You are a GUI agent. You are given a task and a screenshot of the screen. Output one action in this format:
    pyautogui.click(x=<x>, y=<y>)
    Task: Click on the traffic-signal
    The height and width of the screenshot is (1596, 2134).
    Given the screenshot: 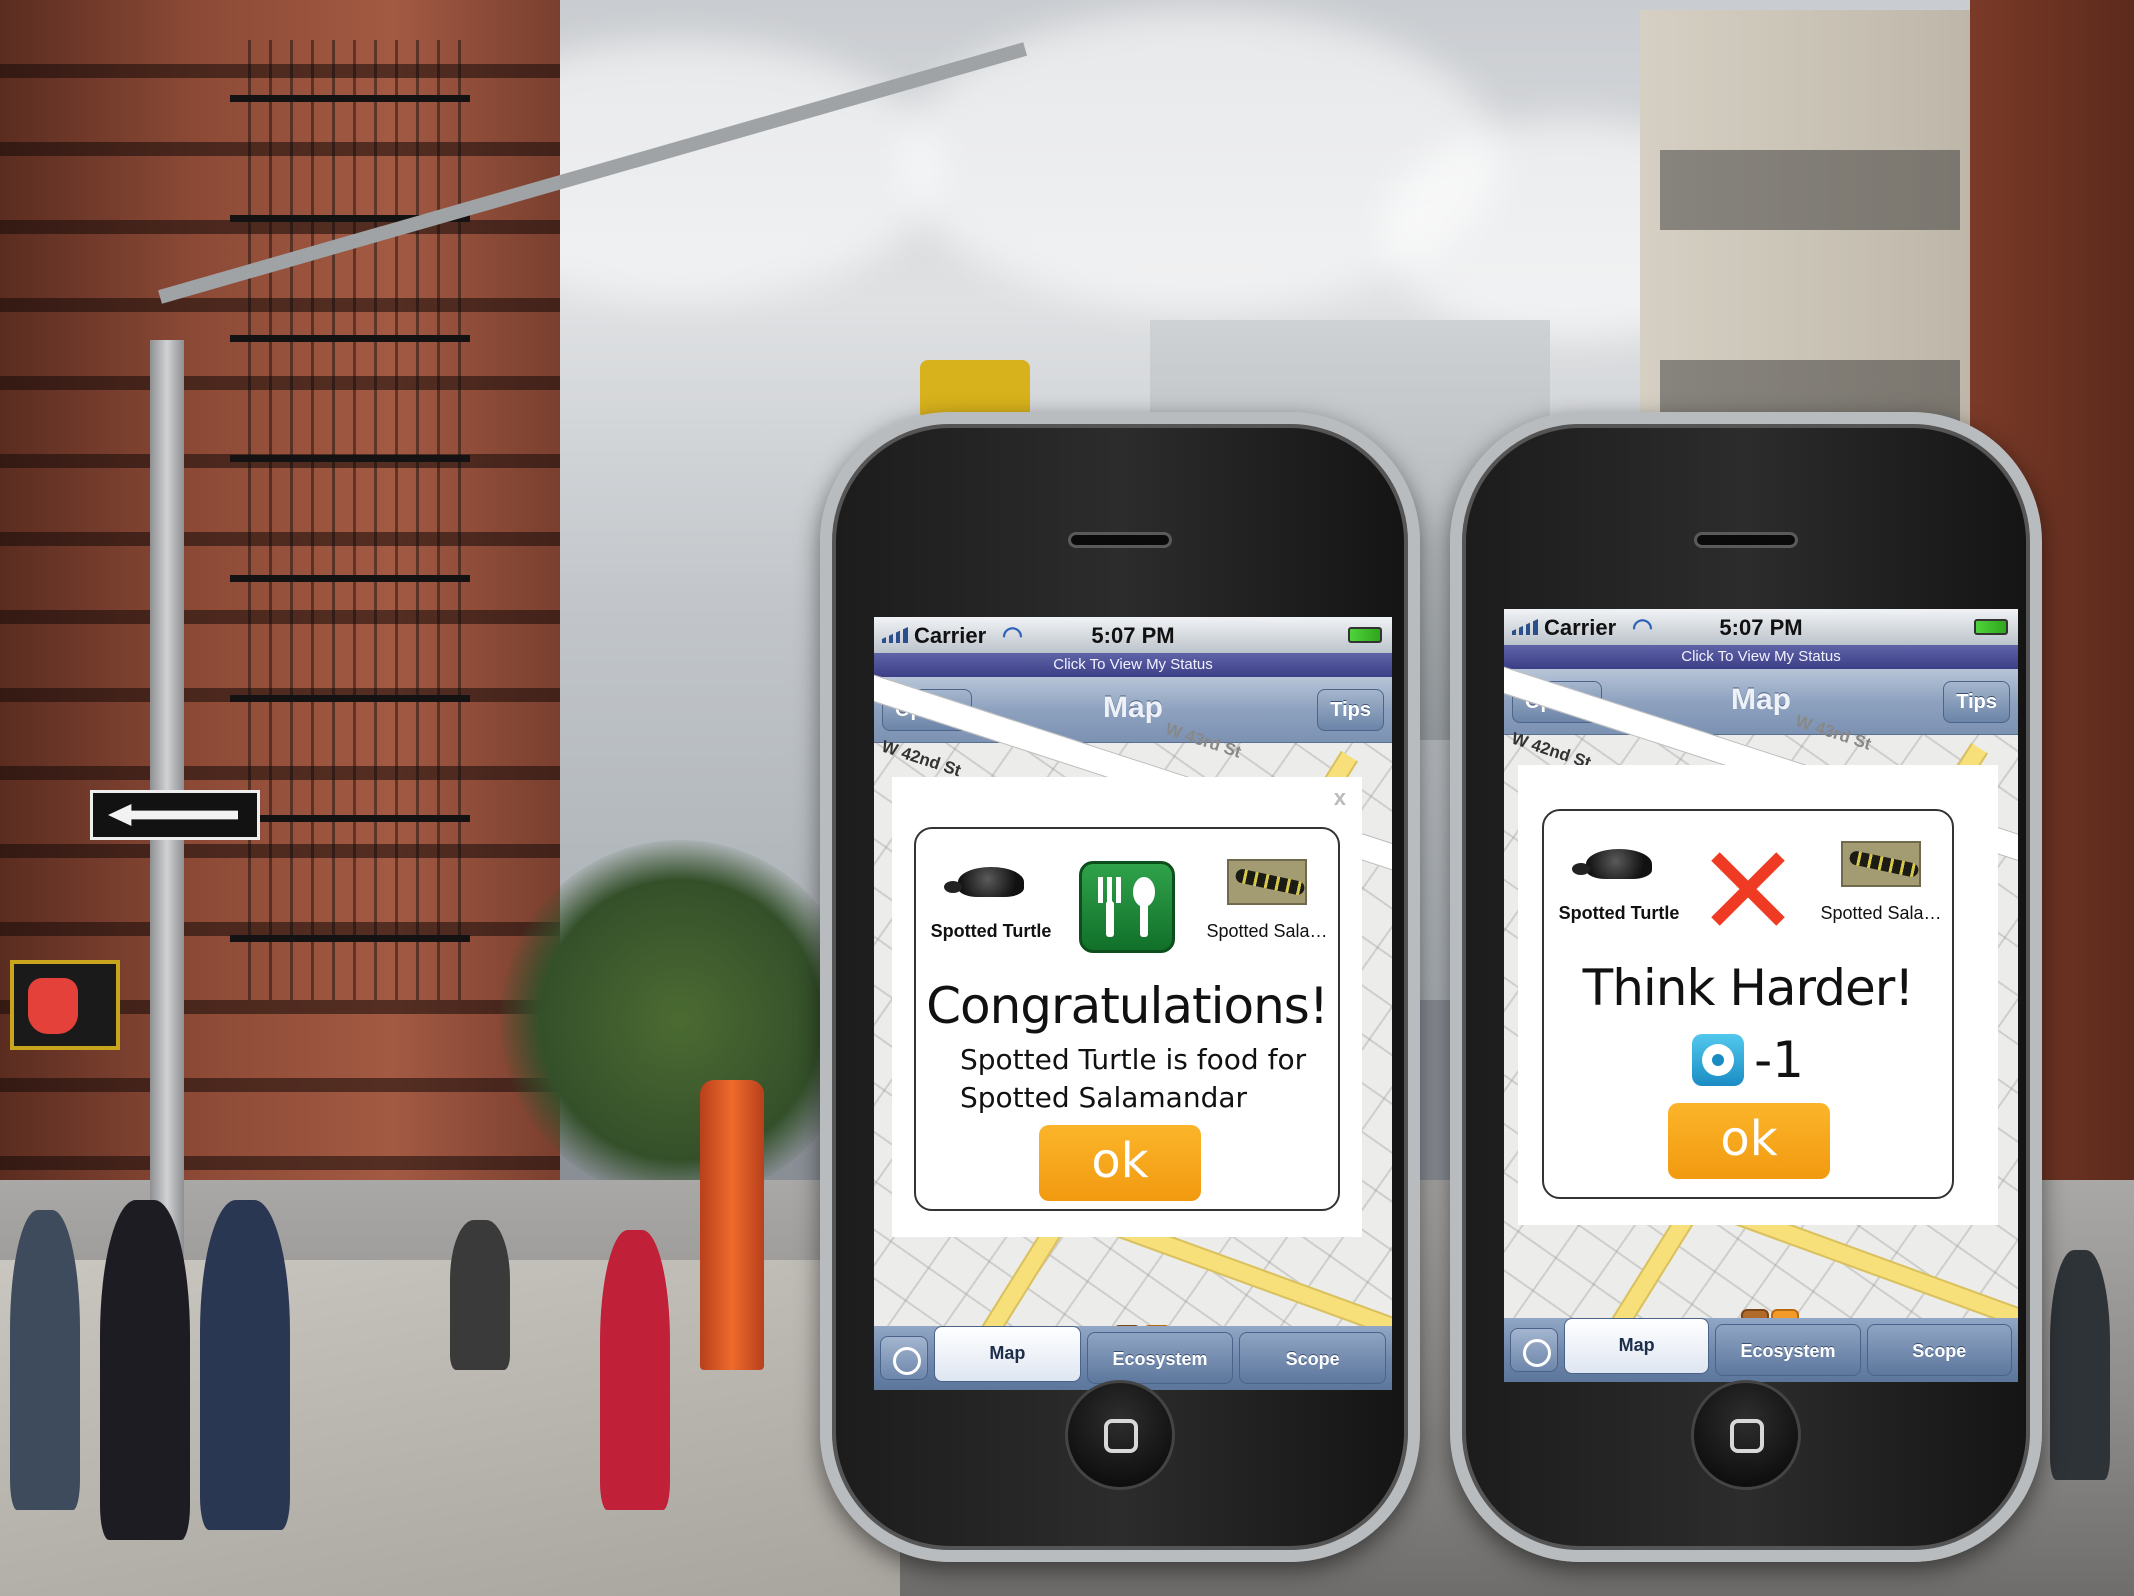 What is the action you would take?
    pyautogui.click(x=975, y=390)
    